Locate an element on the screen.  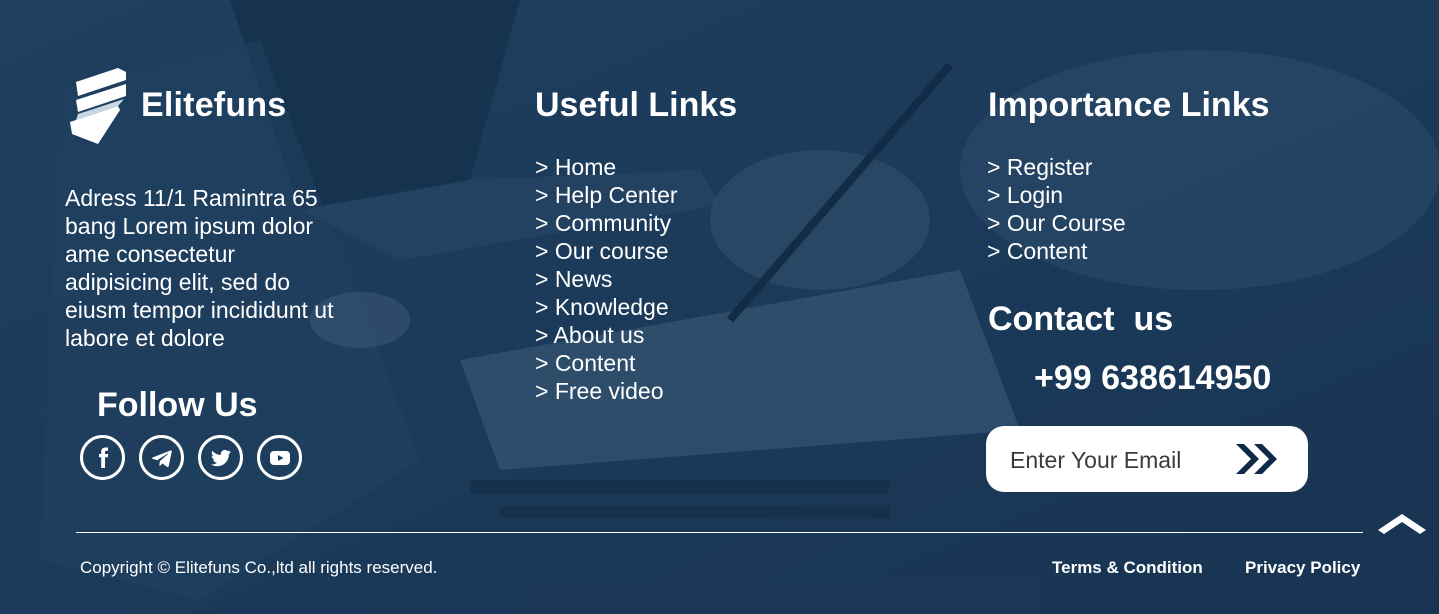
privacy-policy-link: Privacy Policy is located at coordinates (1302, 568).